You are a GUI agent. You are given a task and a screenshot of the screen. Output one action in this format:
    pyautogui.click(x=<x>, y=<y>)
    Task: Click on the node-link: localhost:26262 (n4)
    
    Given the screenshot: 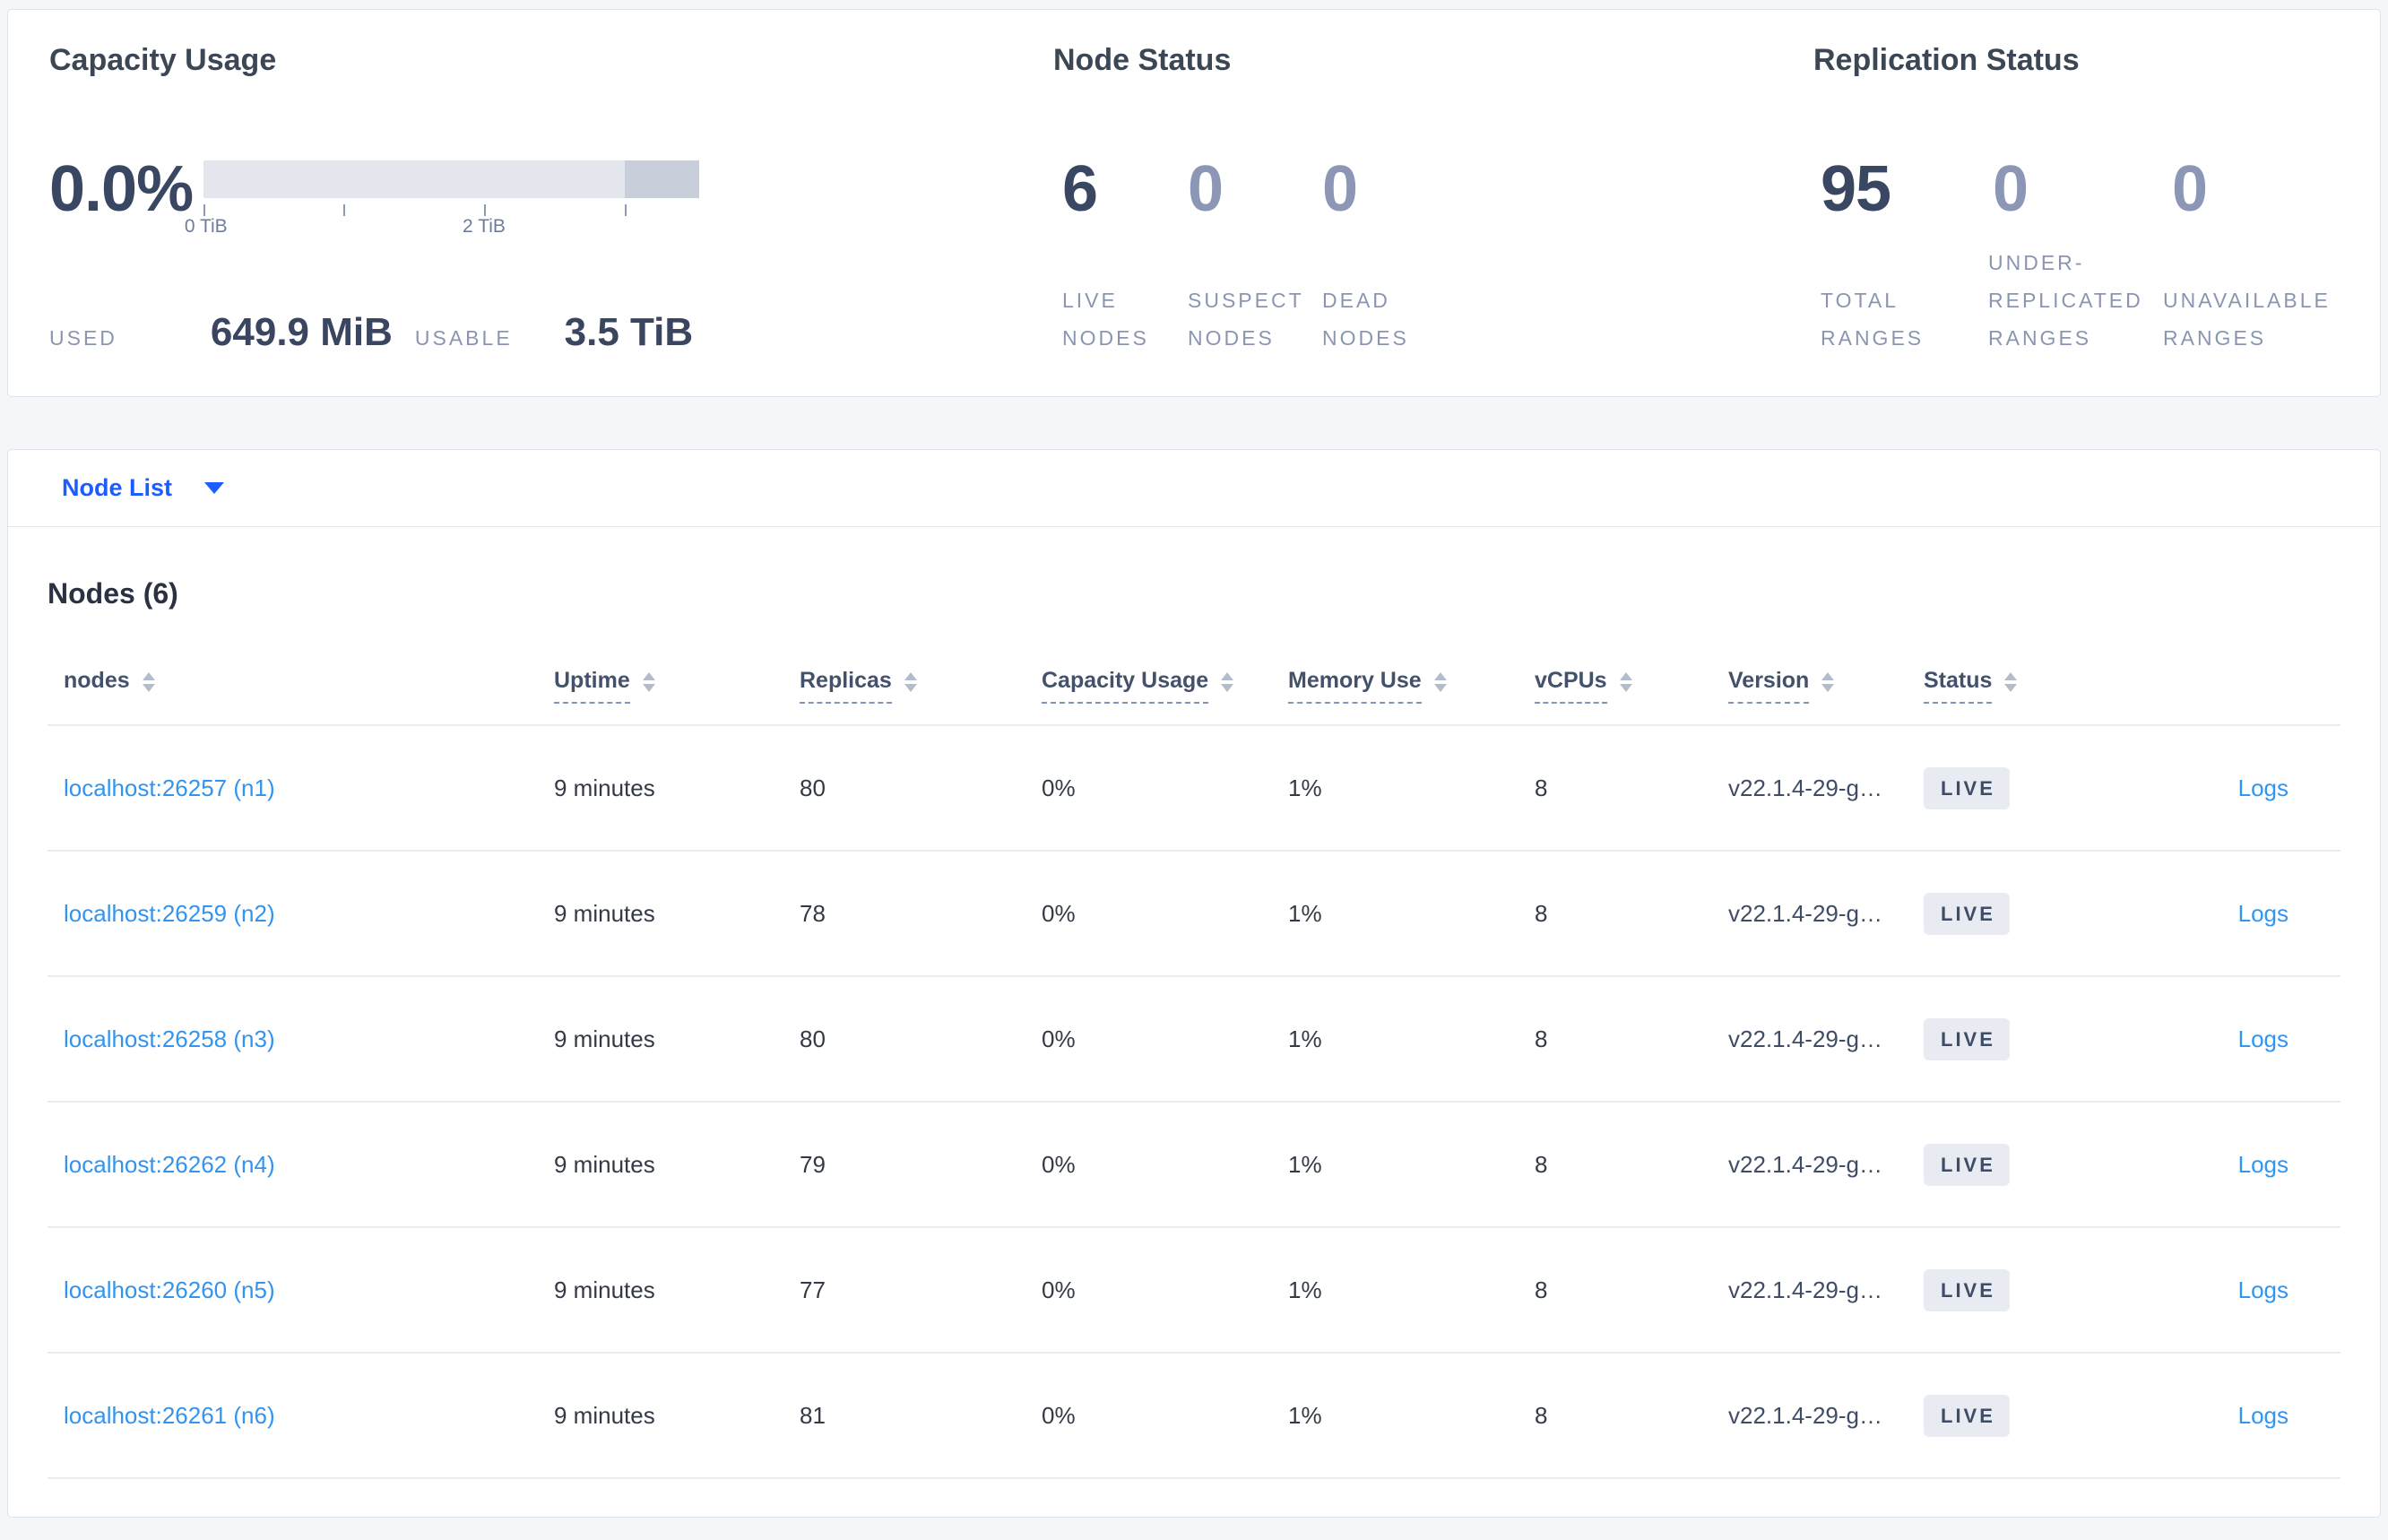 What is the action you would take?
    pyautogui.click(x=169, y=1164)
    